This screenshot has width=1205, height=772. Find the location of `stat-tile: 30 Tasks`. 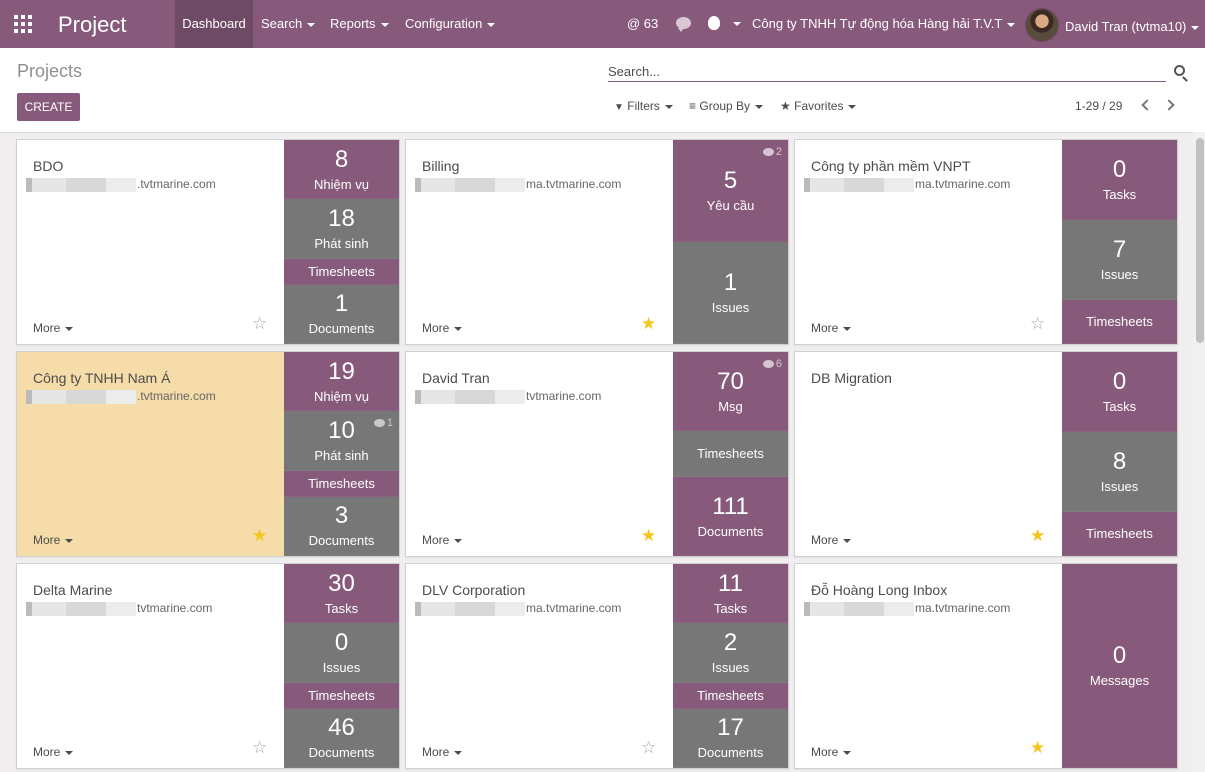

stat-tile: 30 Tasks is located at coordinates (341, 594).